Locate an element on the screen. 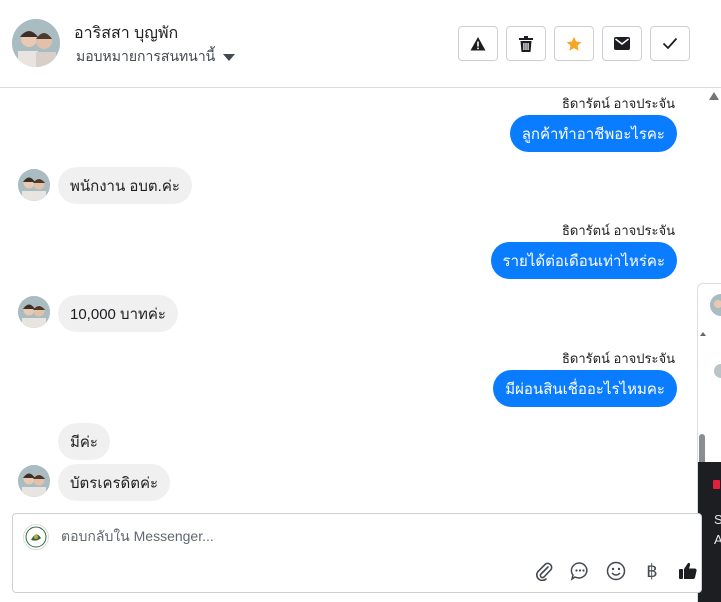  send-like-button is located at coordinates (688, 571).